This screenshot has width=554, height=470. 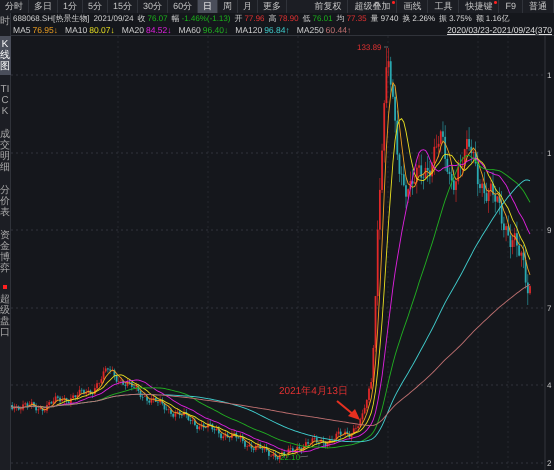 I want to click on high-price-label: 133.89, so click(x=369, y=47).